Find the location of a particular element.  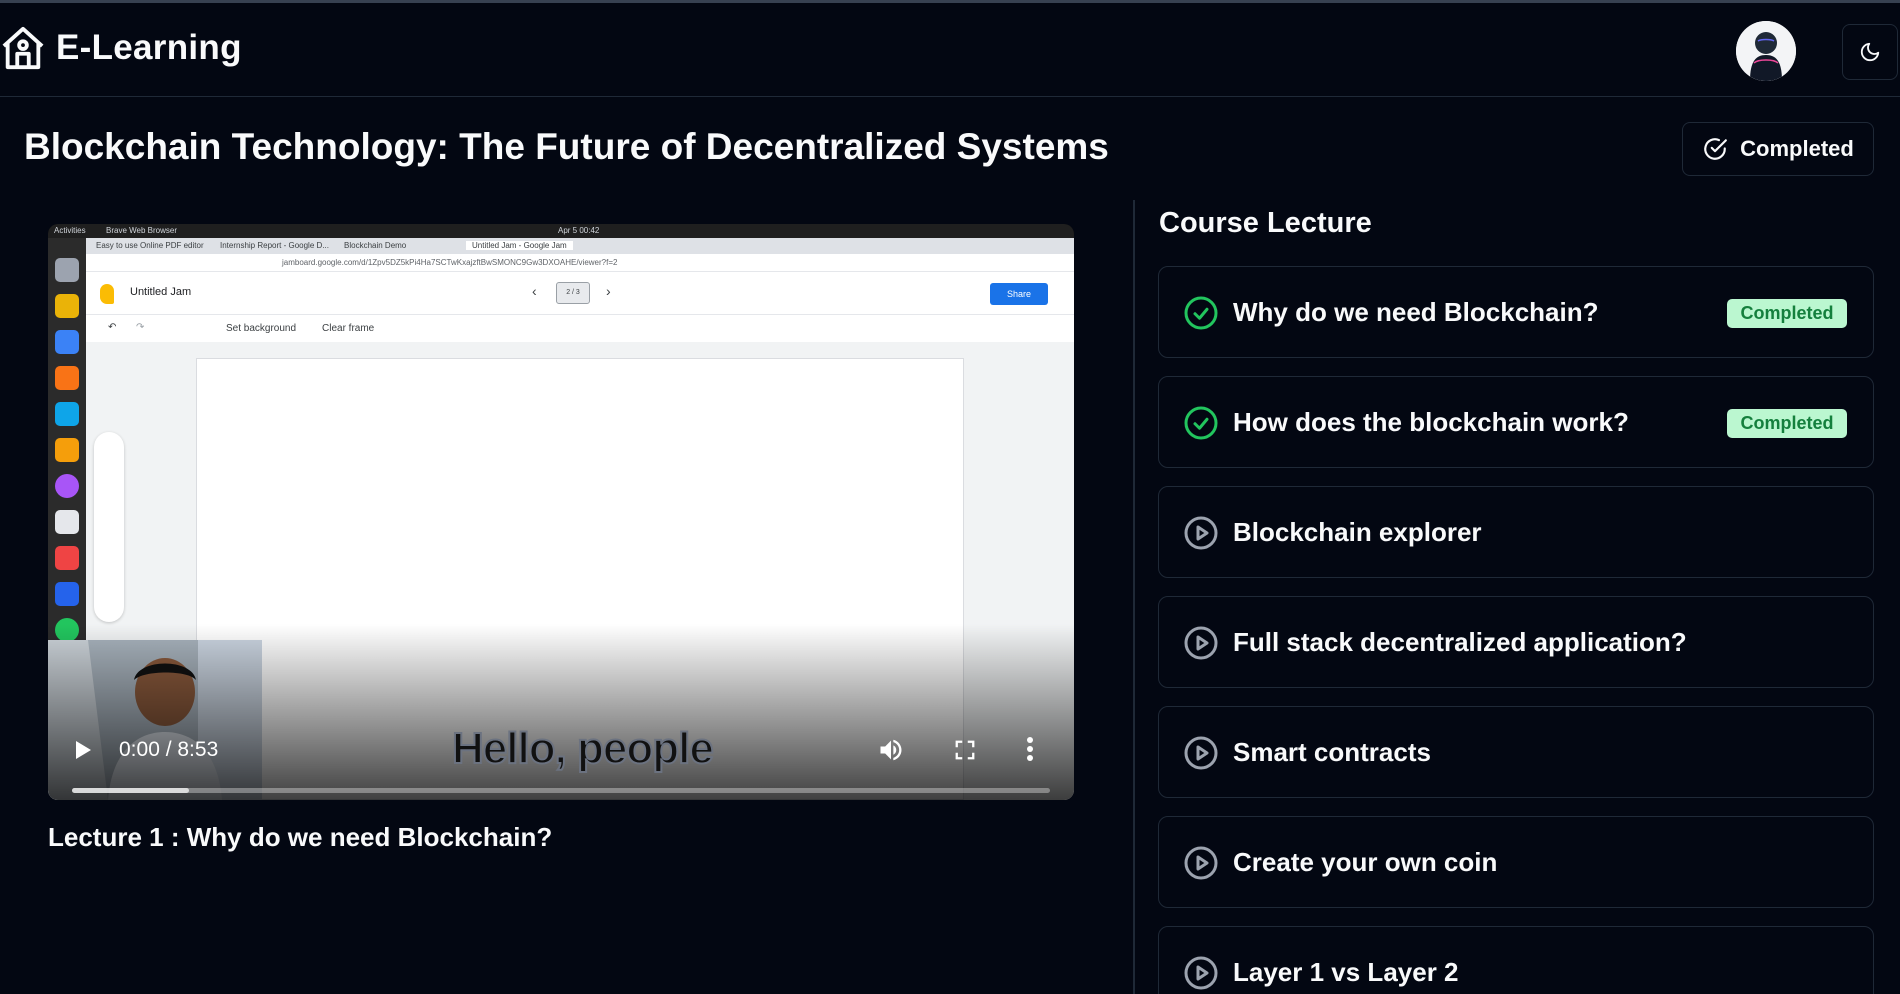

top-nav: E-Learning is located at coordinates (950, 50).